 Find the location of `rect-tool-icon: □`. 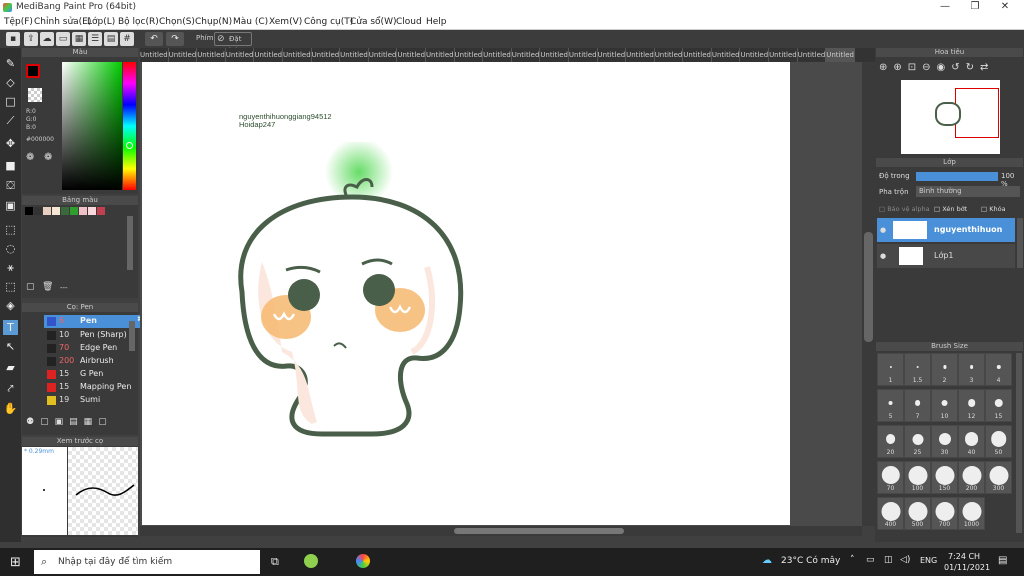

rect-tool-icon: □ is located at coordinates (10, 101).